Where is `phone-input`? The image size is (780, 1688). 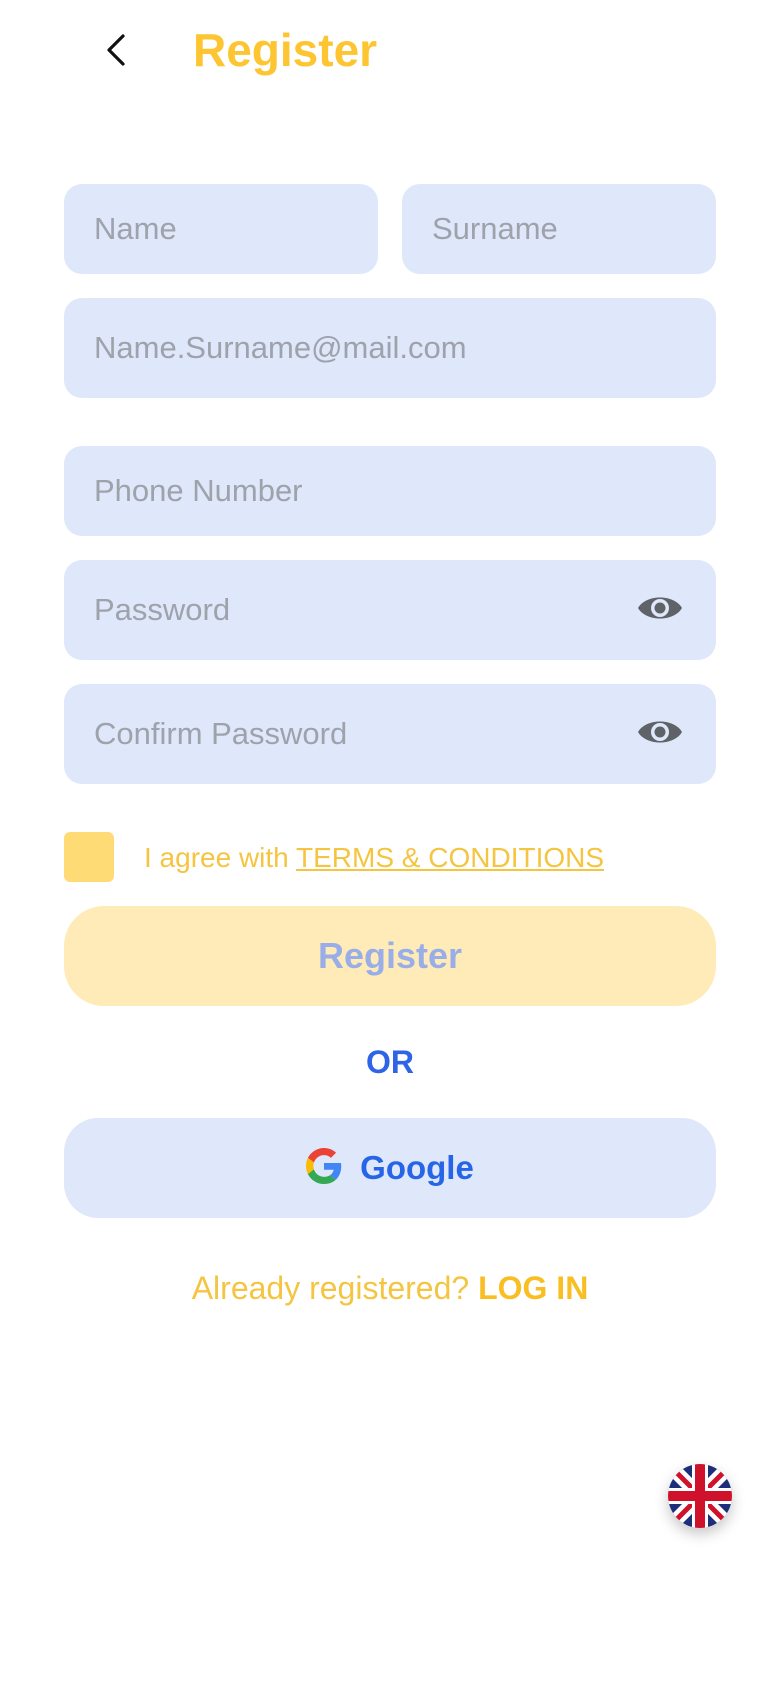 phone-input is located at coordinates (405, 491).